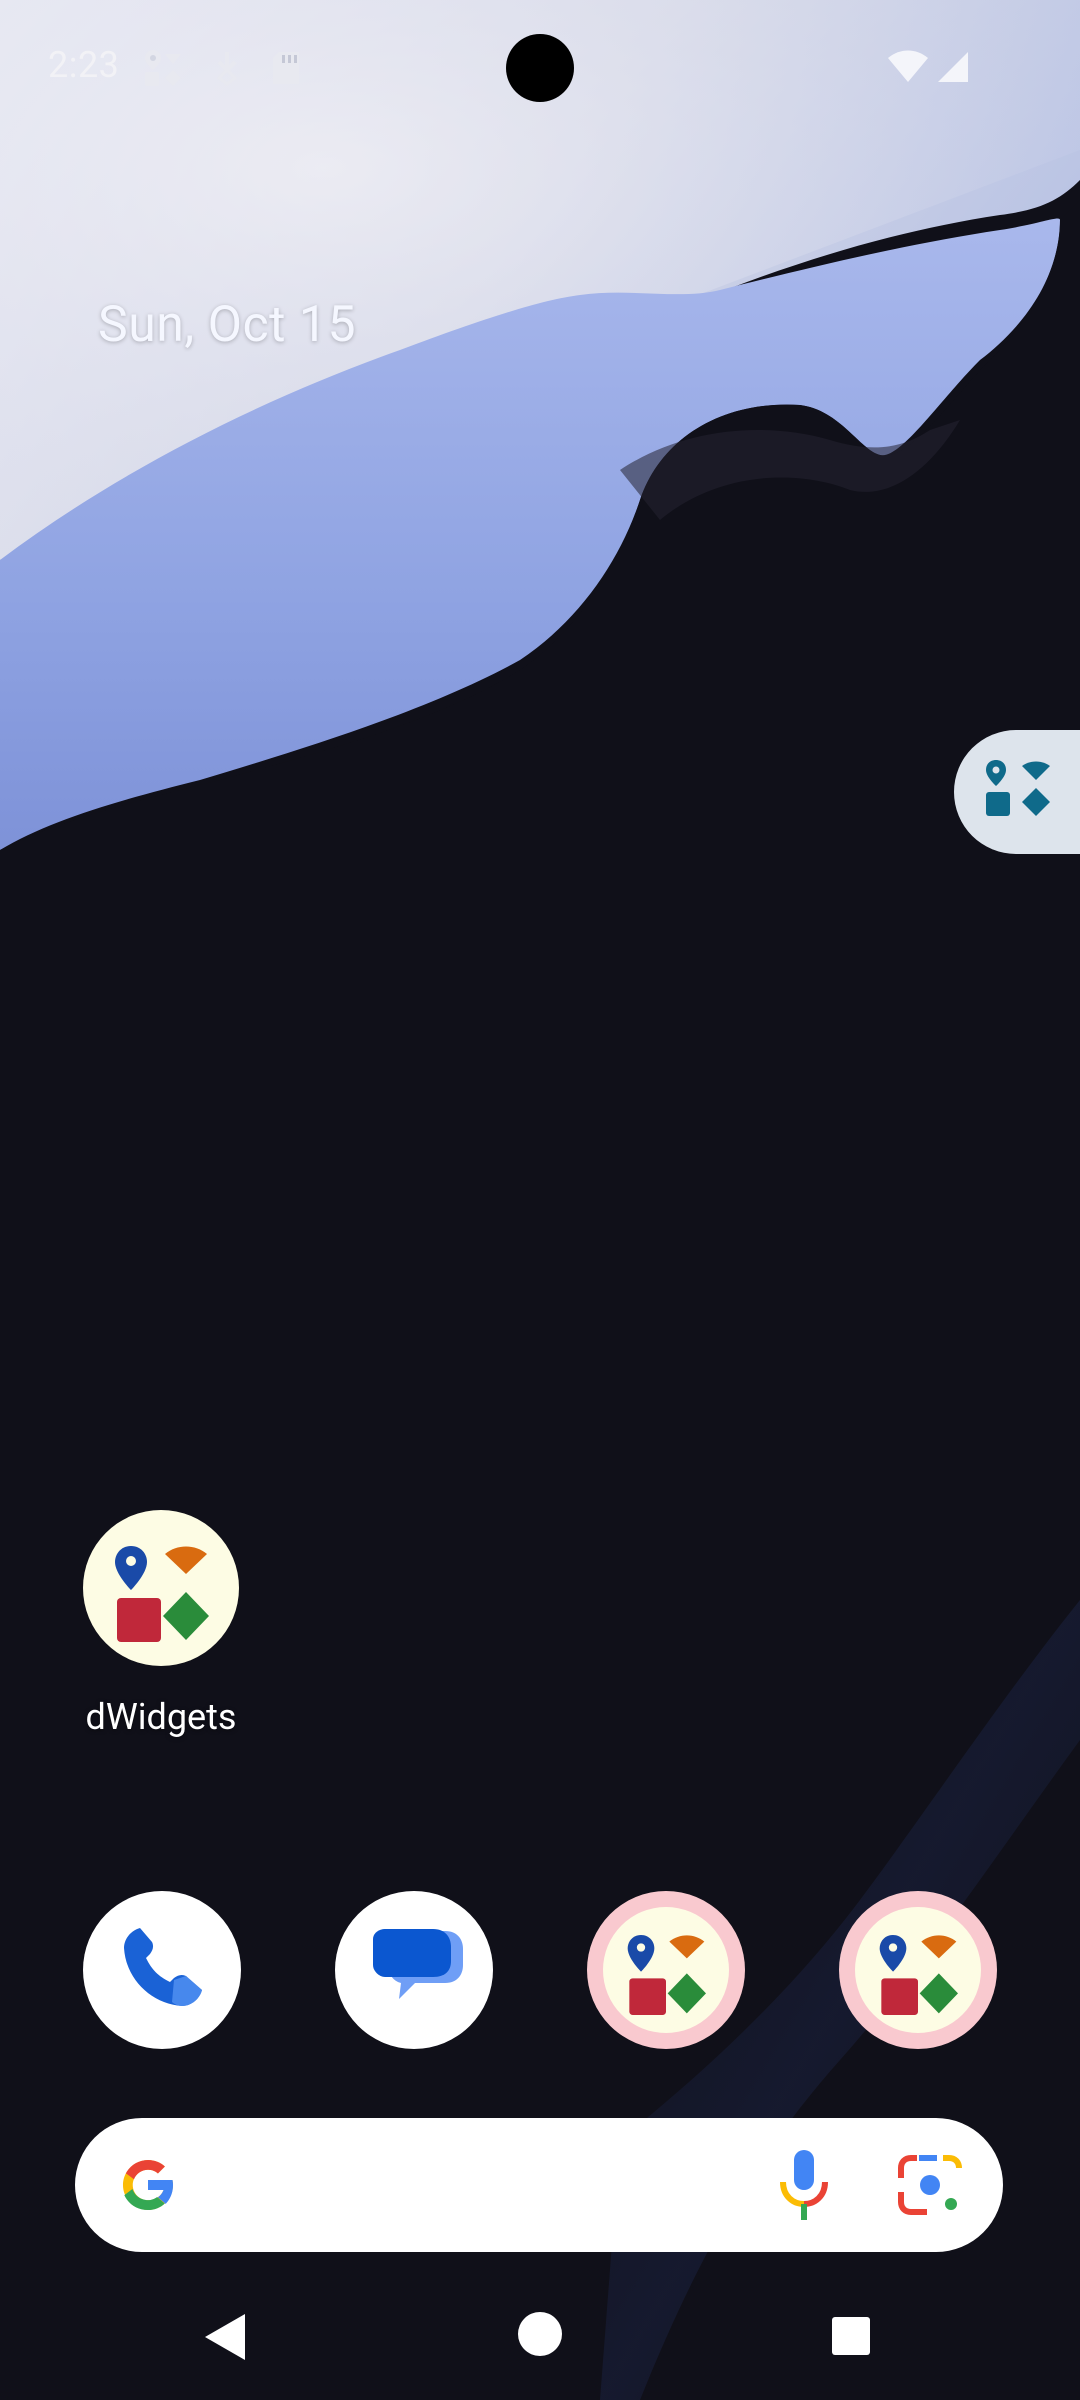 This screenshot has width=1080, height=2400. Describe the element at coordinates (84, 65) in the screenshot. I see `status-time: 2:23` at that location.